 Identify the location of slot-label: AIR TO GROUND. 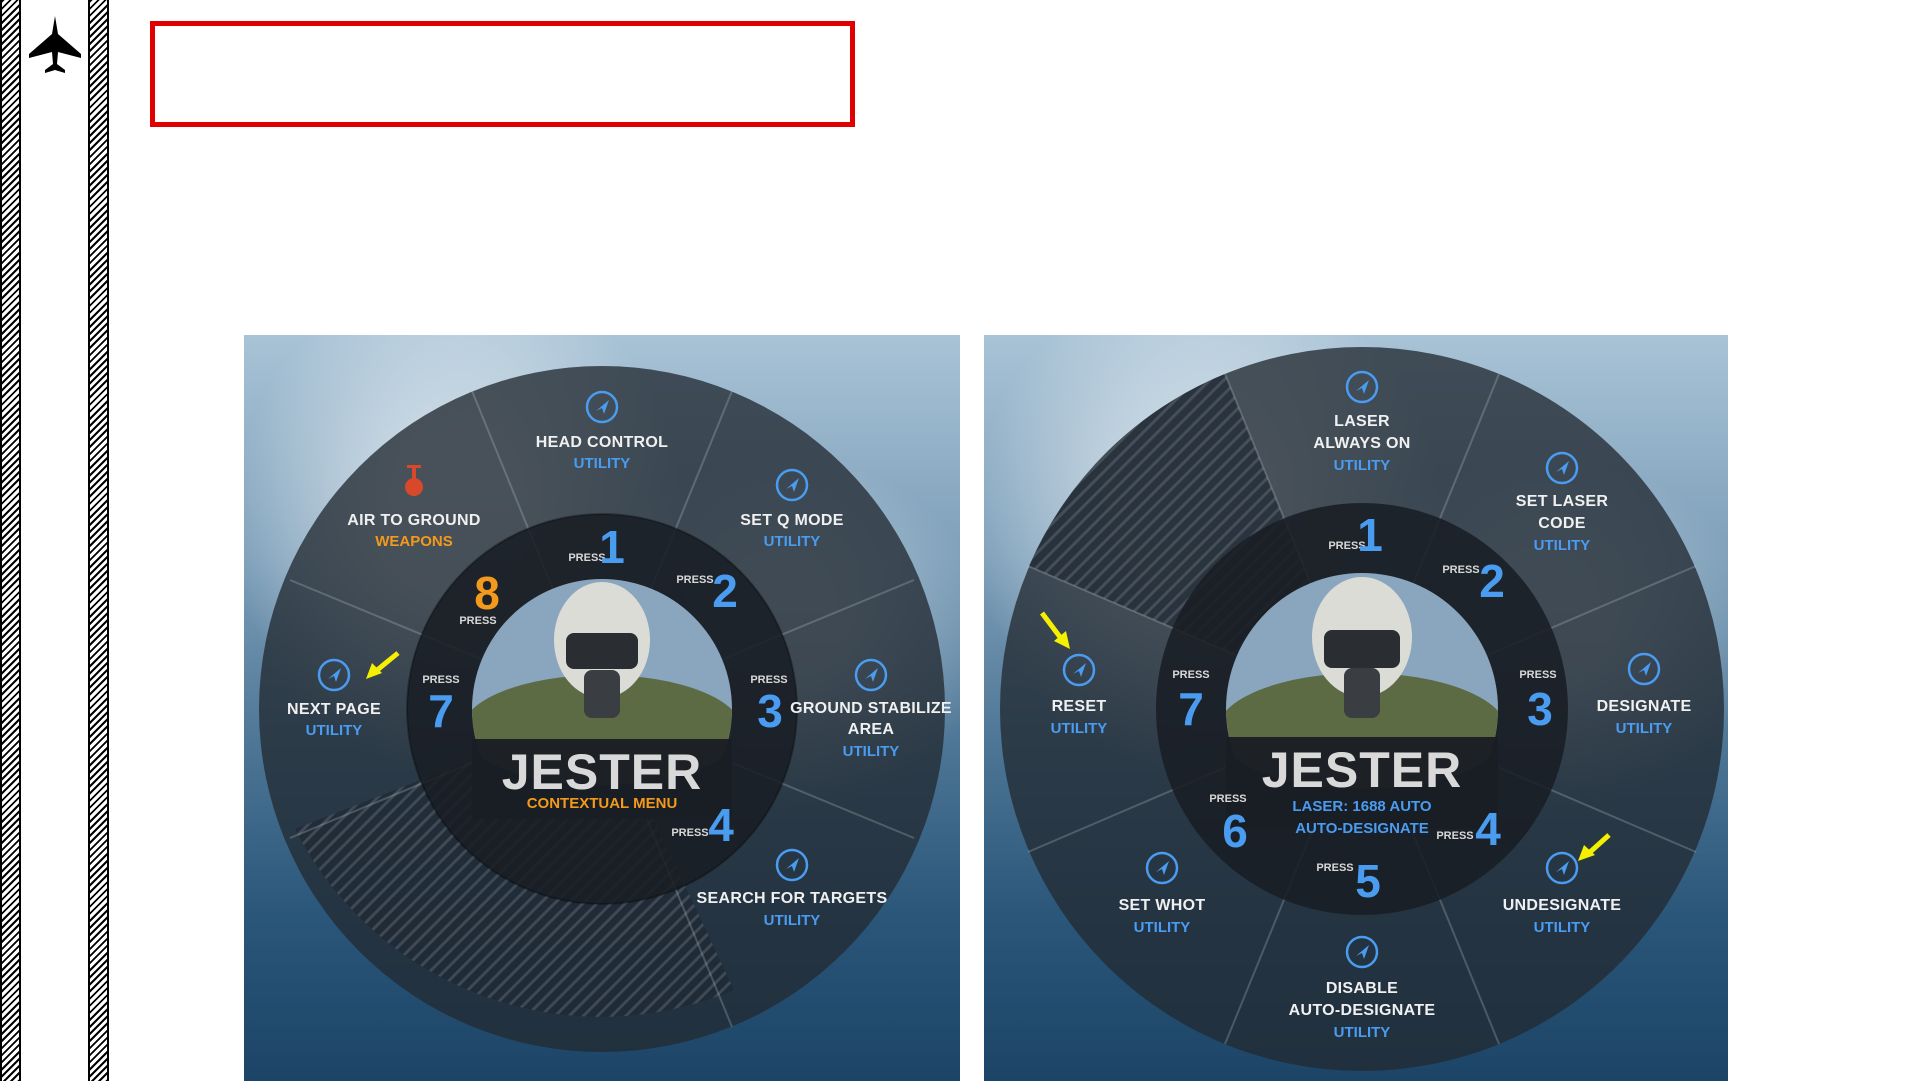
(413, 520).